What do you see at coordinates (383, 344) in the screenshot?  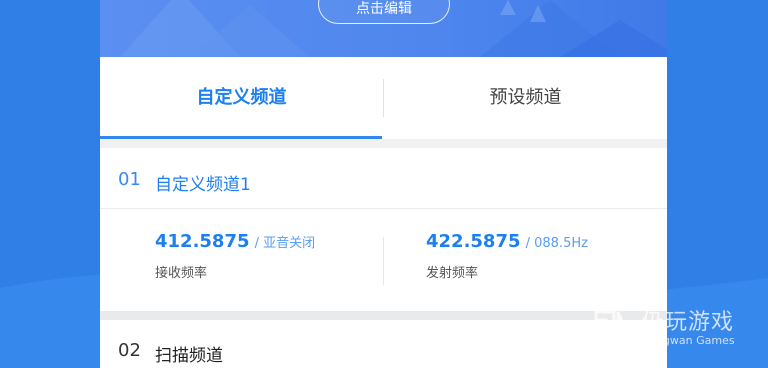 I see `channel-header-02: 02 扫描频道` at bounding box center [383, 344].